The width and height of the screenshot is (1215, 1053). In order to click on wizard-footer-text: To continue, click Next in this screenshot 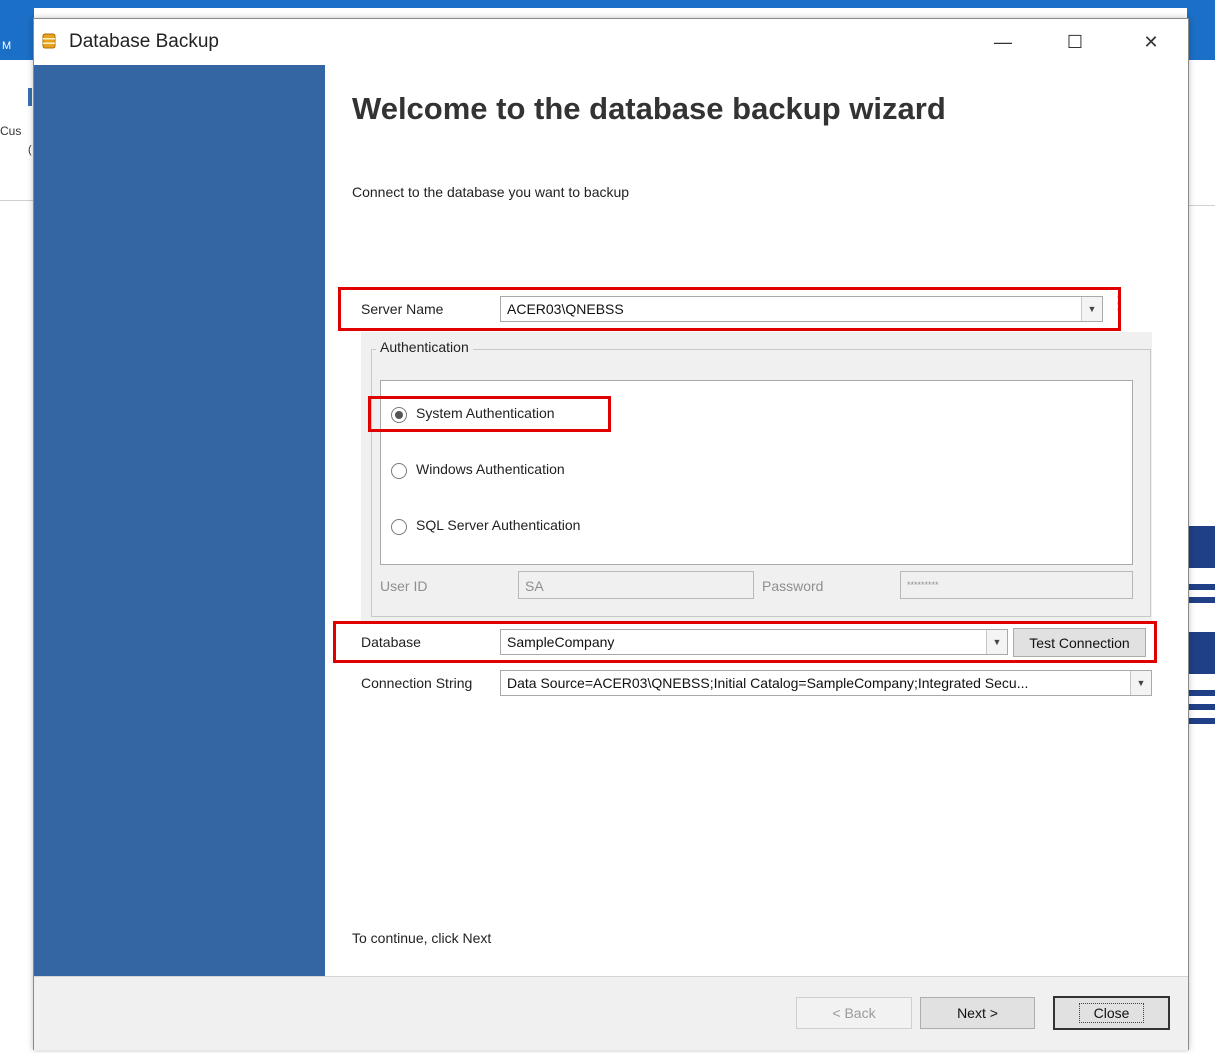, I will do `click(422, 938)`.